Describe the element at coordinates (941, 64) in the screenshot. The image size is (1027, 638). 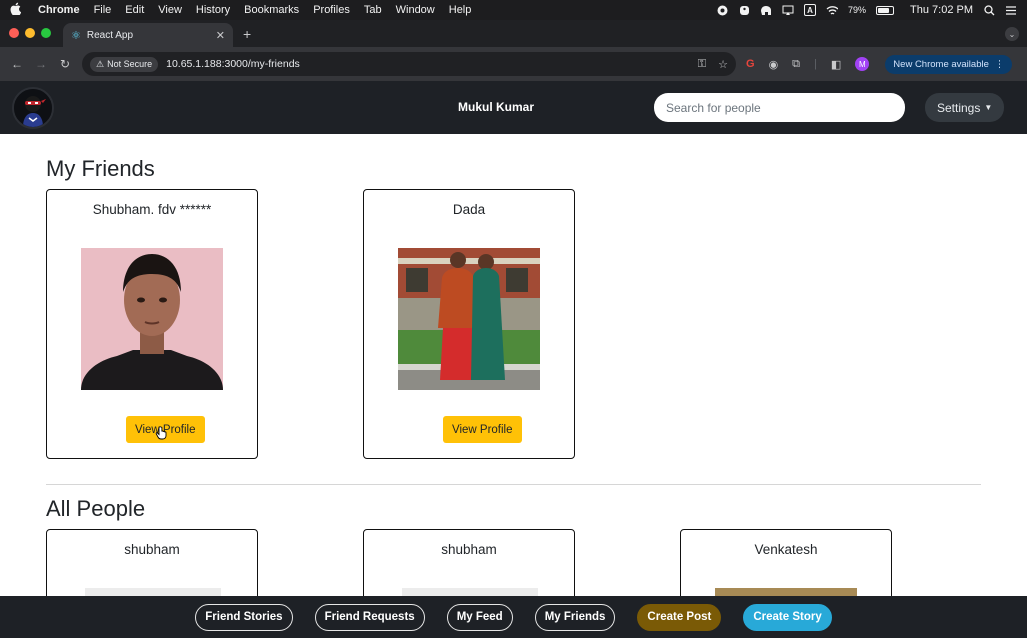
I see `update-label: New Chrome available` at that location.